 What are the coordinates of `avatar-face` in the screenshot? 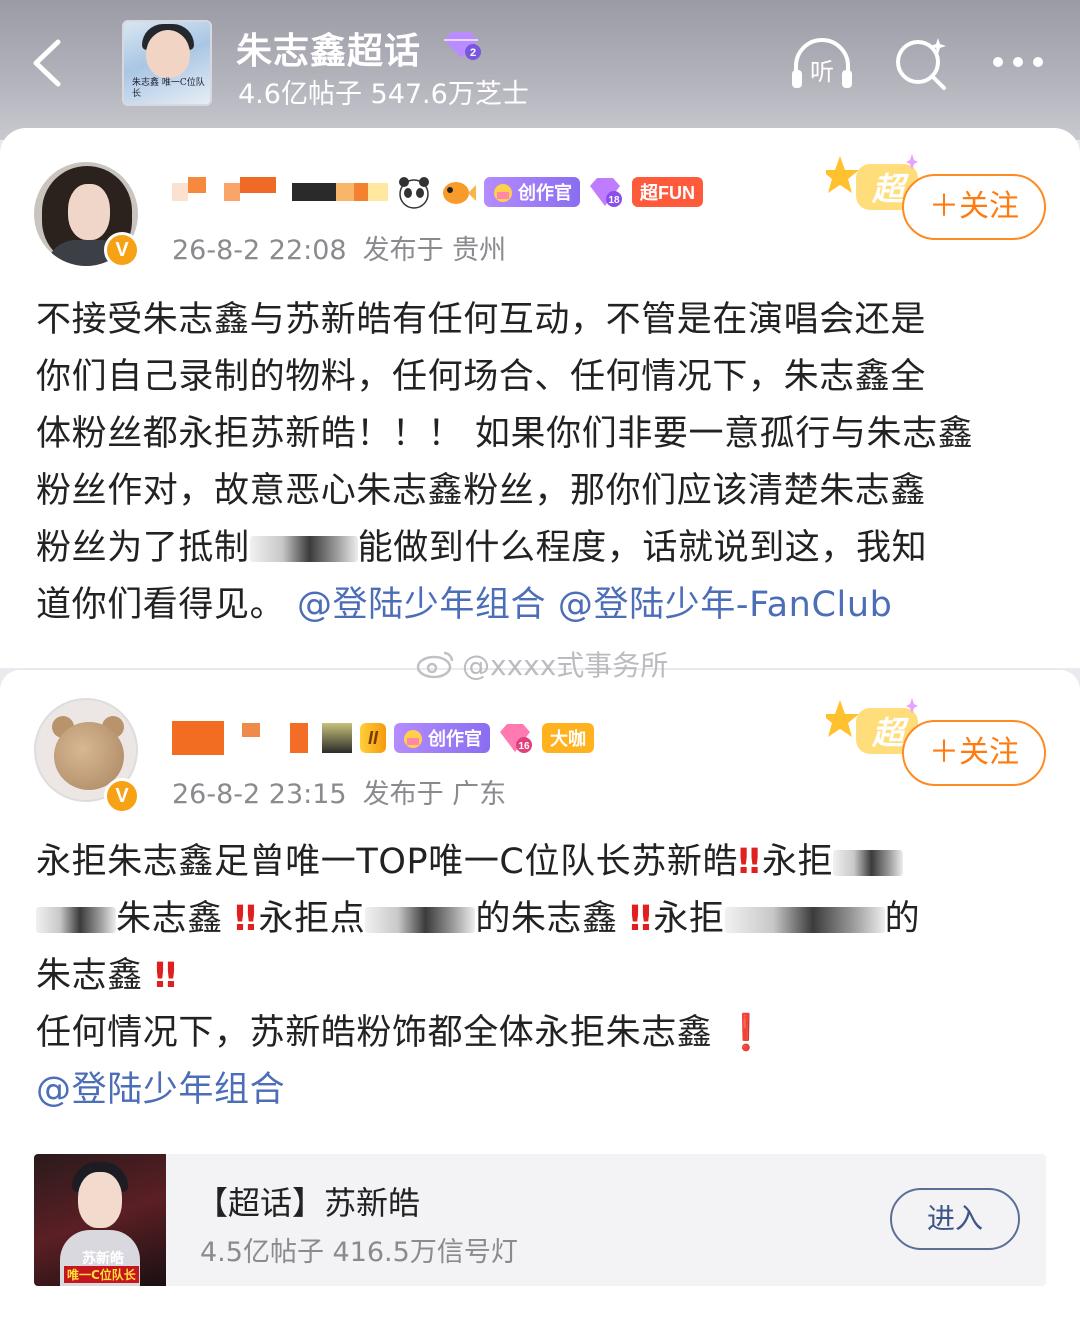 It's located at (89, 212).